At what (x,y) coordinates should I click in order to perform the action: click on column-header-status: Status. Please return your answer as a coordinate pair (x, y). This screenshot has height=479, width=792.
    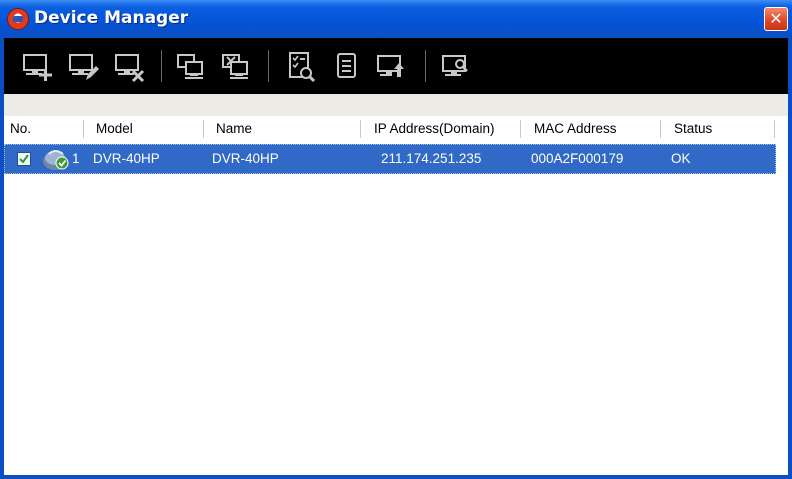
    Looking at the image, I should click on (693, 129).